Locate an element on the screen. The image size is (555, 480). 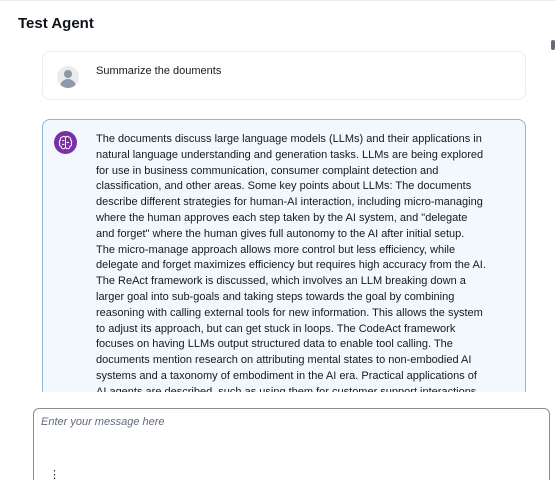
resize-handle-icon: ⋮ is located at coordinates (54, 475).